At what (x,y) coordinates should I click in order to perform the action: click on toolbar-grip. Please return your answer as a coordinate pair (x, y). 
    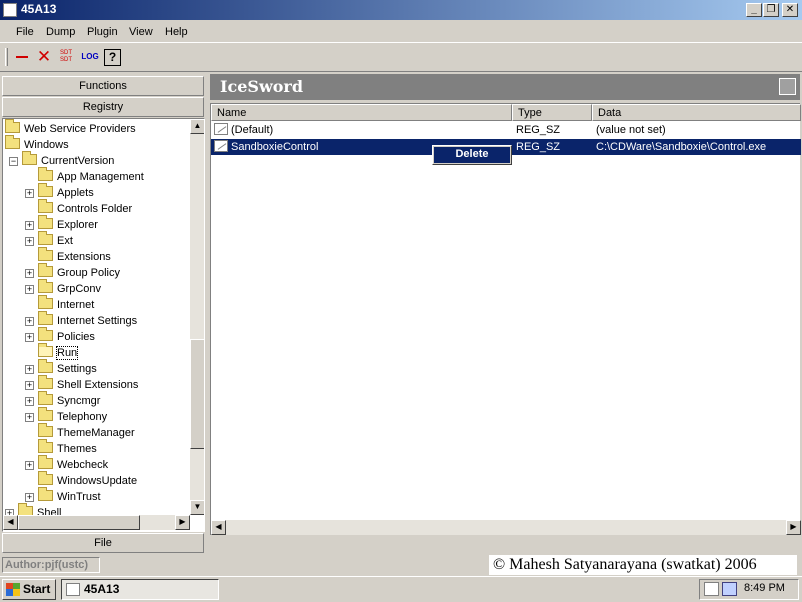
    Looking at the image, I should click on (6, 57).